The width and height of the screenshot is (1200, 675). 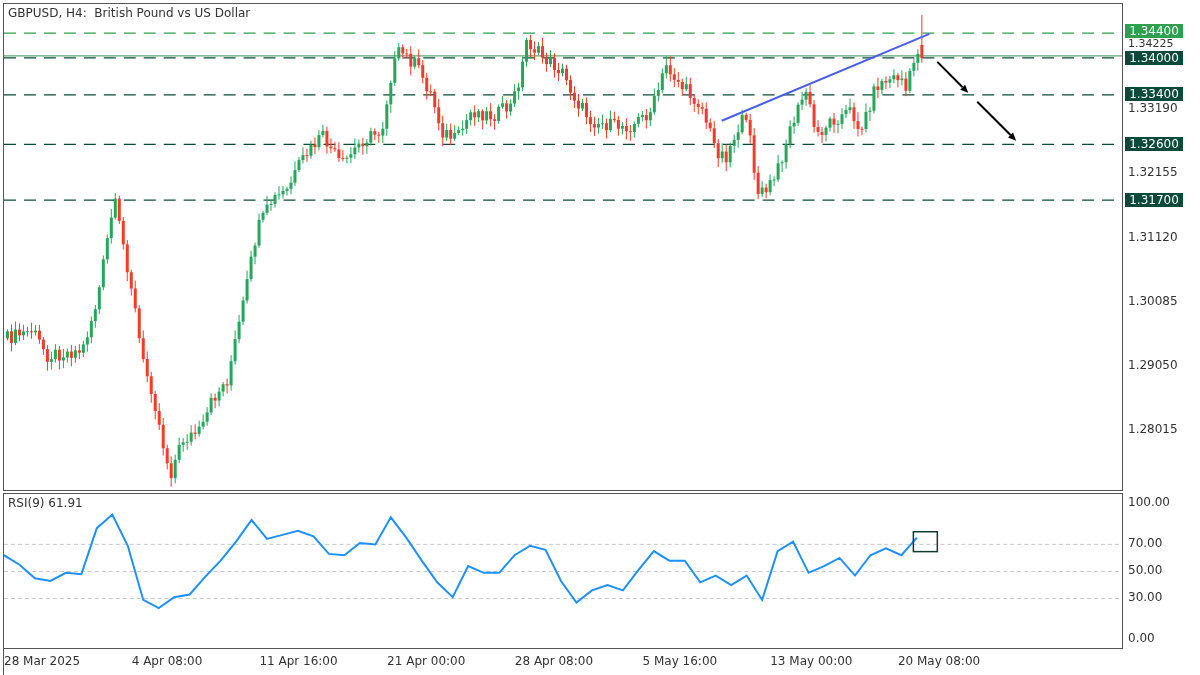 I want to click on time-axis-label: 4 Apr 08:00, so click(x=167, y=661).